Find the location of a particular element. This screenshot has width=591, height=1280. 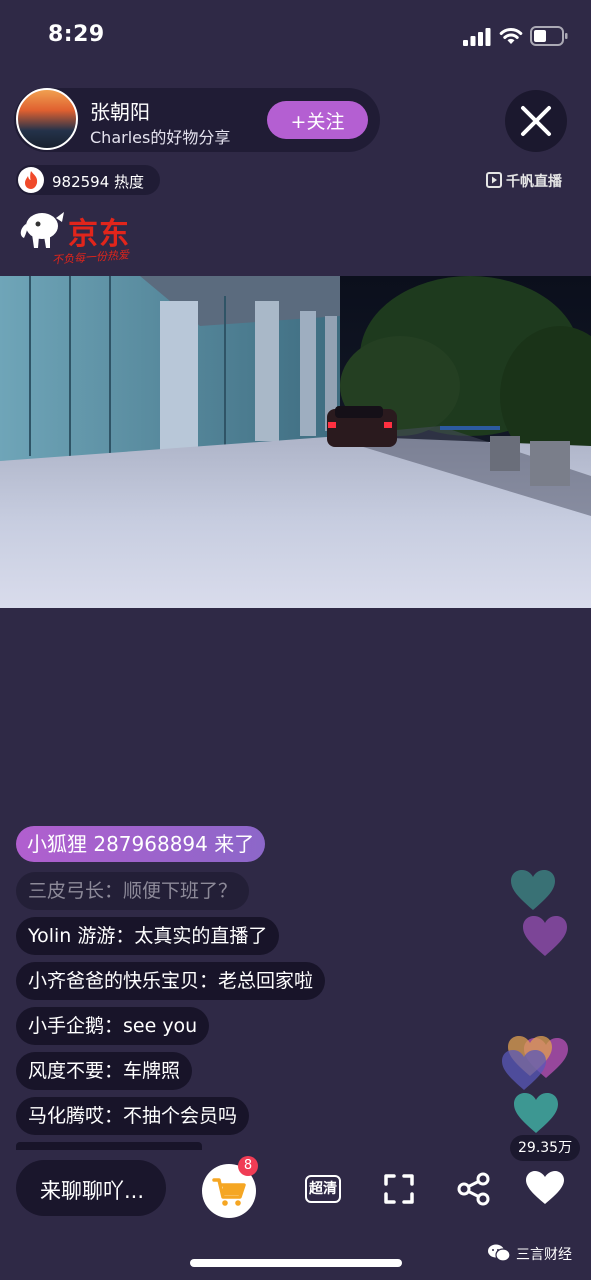

streamer-name: 张朝阳 is located at coordinates (120, 112).